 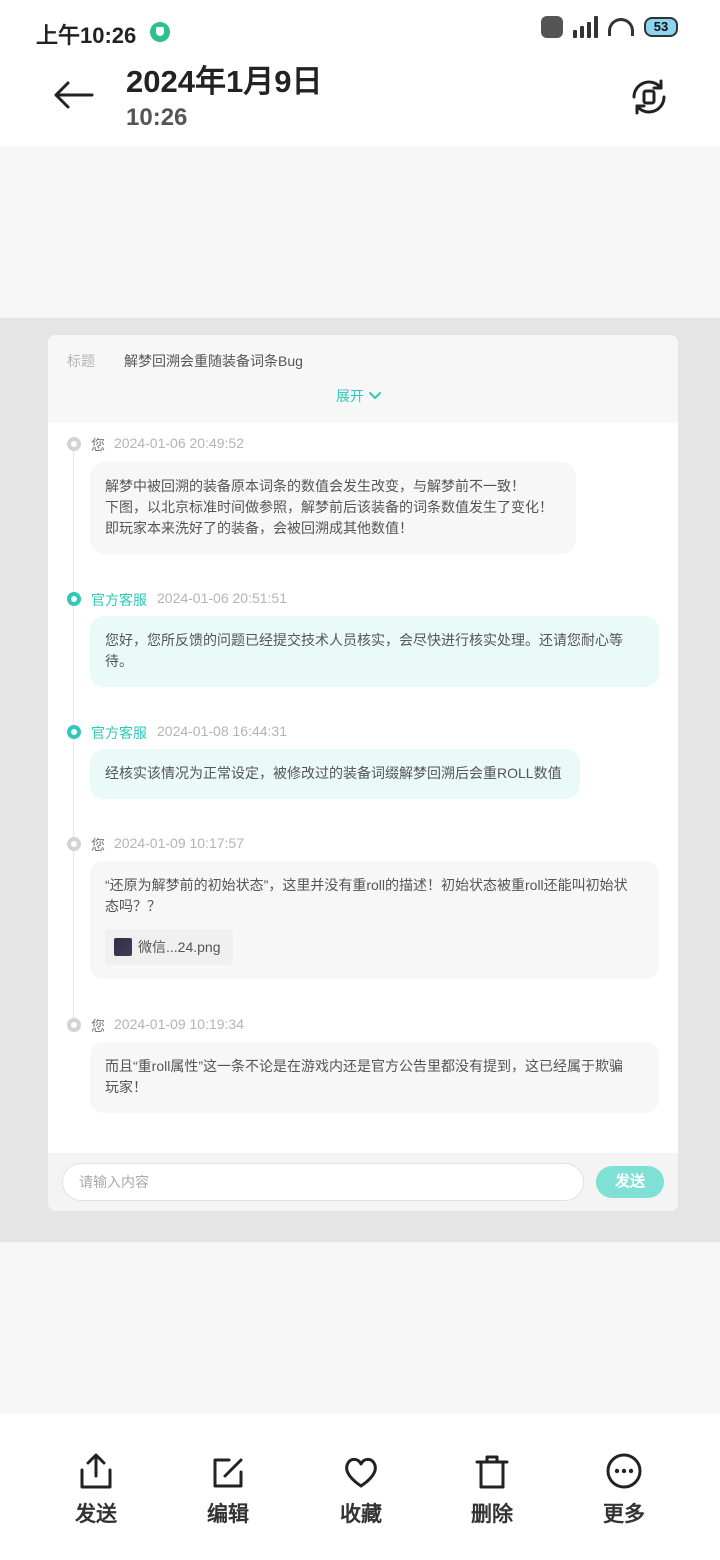 I want to click on send-reply-button: 发送, so click(x=630, y=1182).